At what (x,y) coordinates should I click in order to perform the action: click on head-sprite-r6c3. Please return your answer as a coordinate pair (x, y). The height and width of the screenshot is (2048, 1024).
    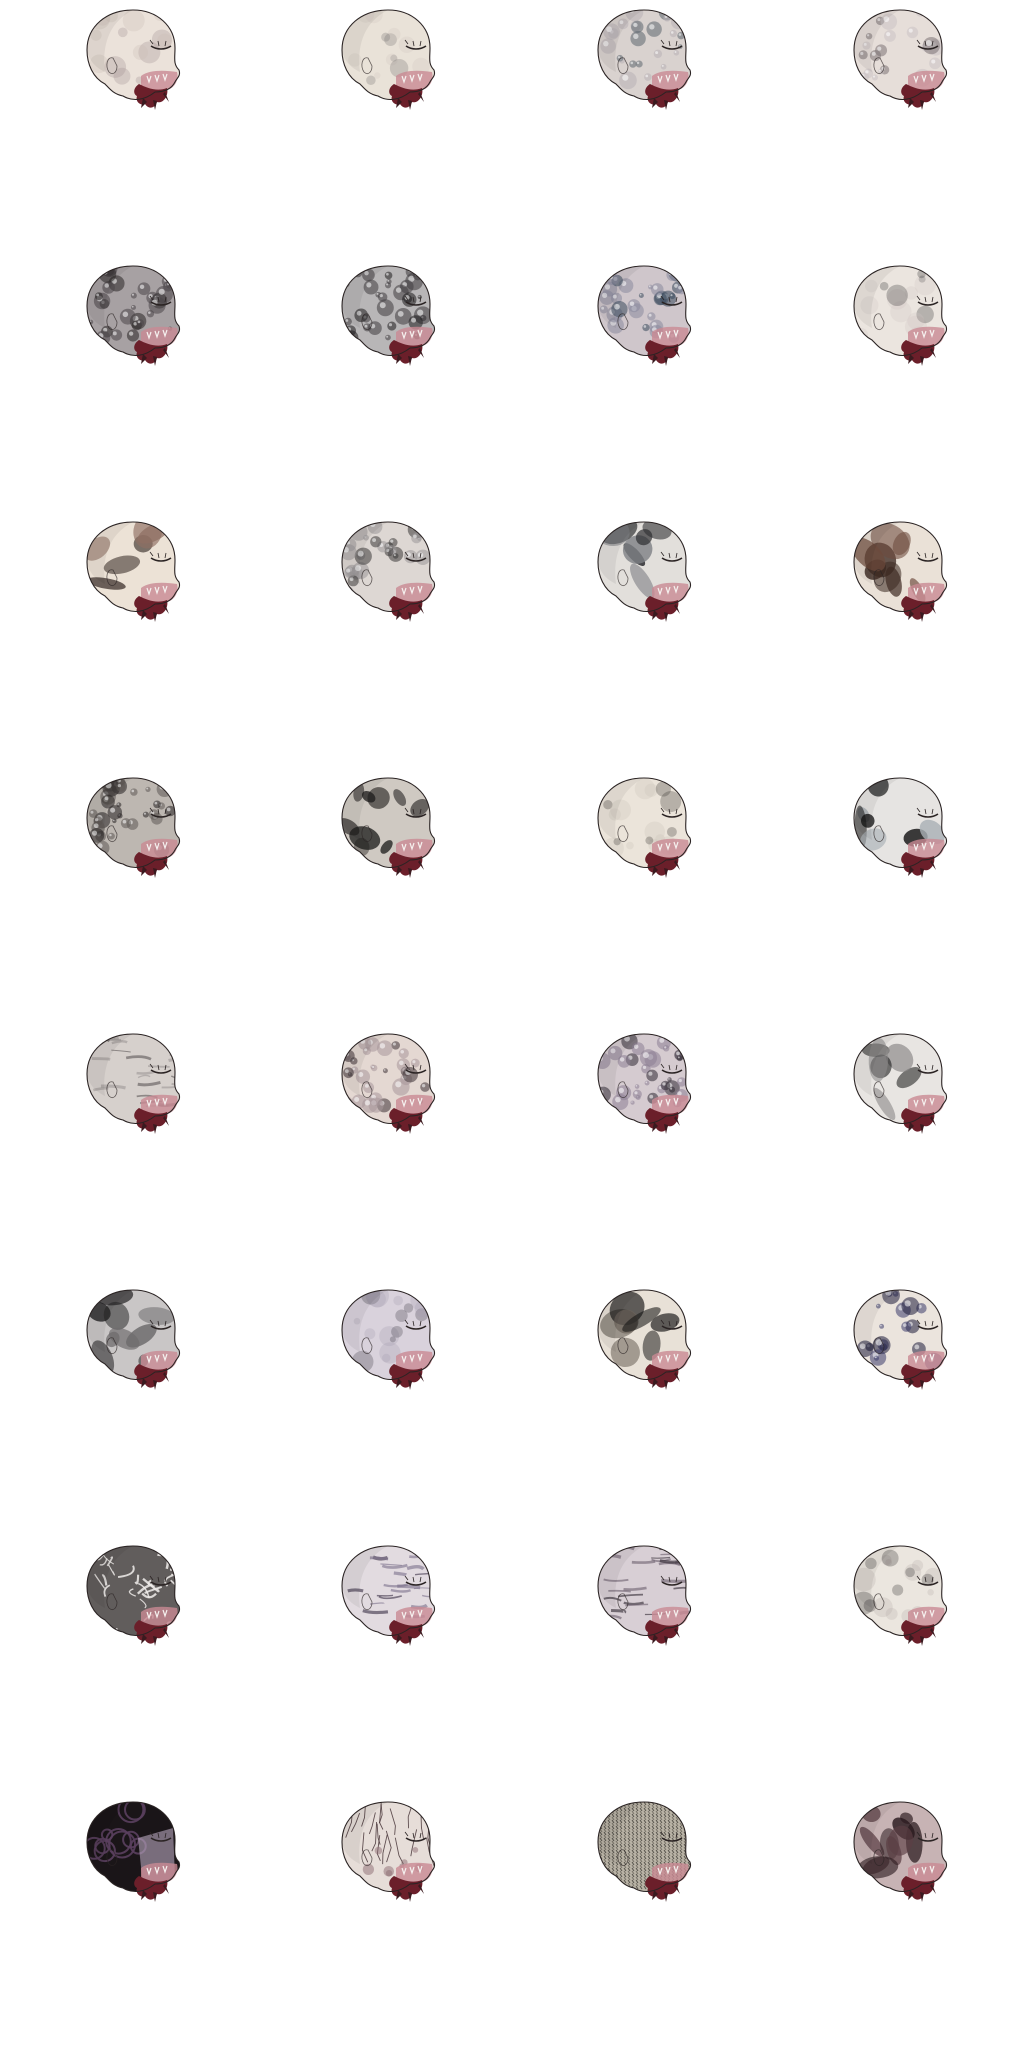
    Looking at the image, I should click on (644, 1341).